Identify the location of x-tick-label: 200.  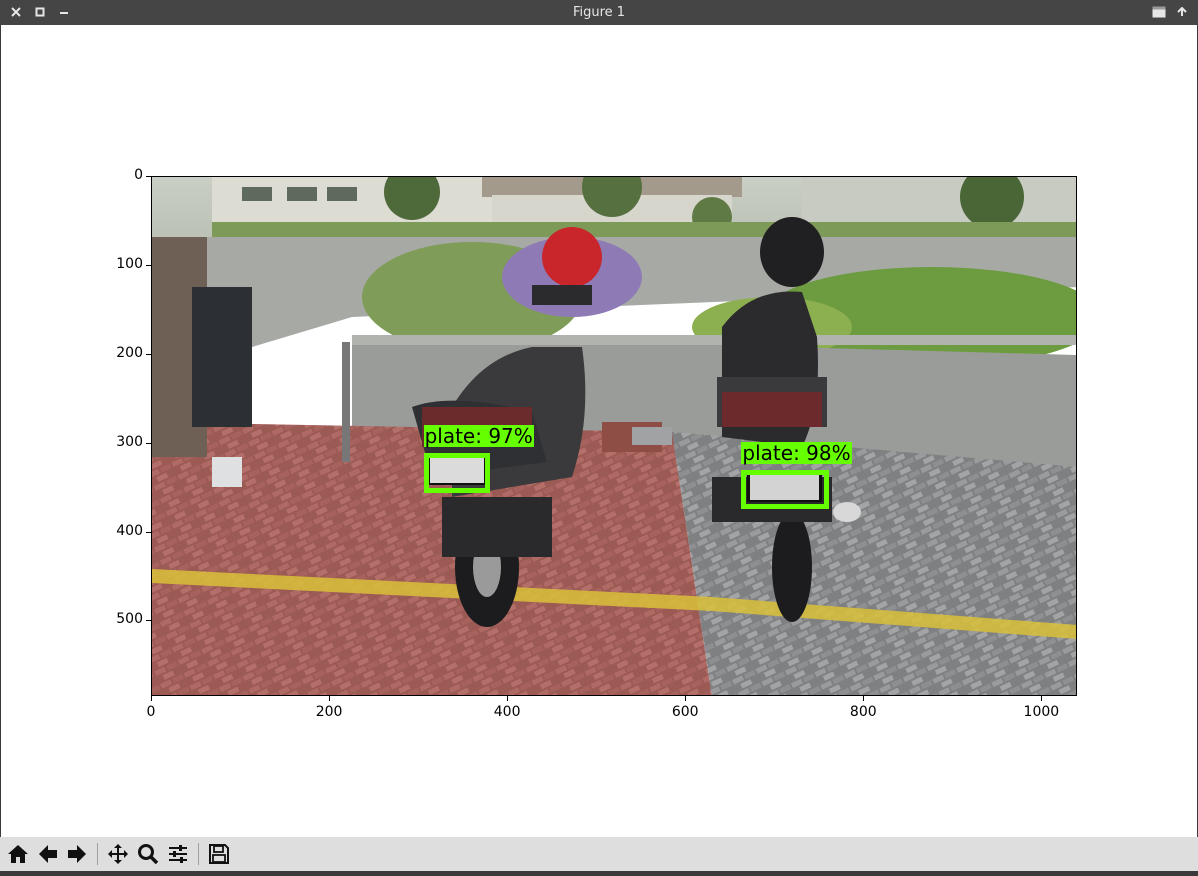
(329, 712).